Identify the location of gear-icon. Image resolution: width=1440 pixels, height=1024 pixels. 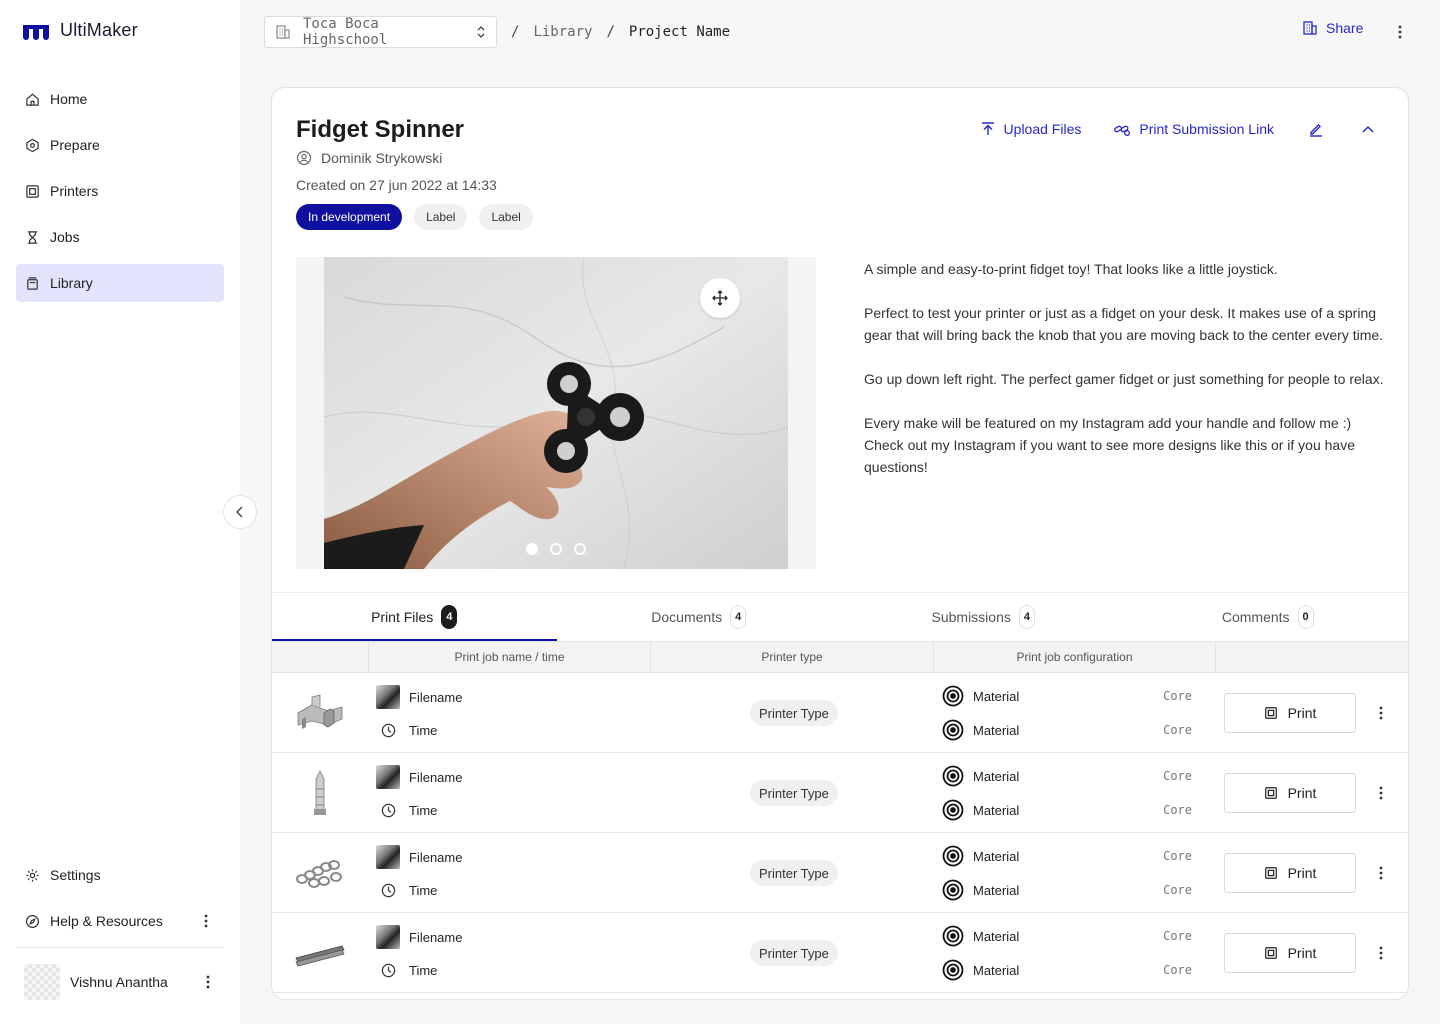
(32, 875).